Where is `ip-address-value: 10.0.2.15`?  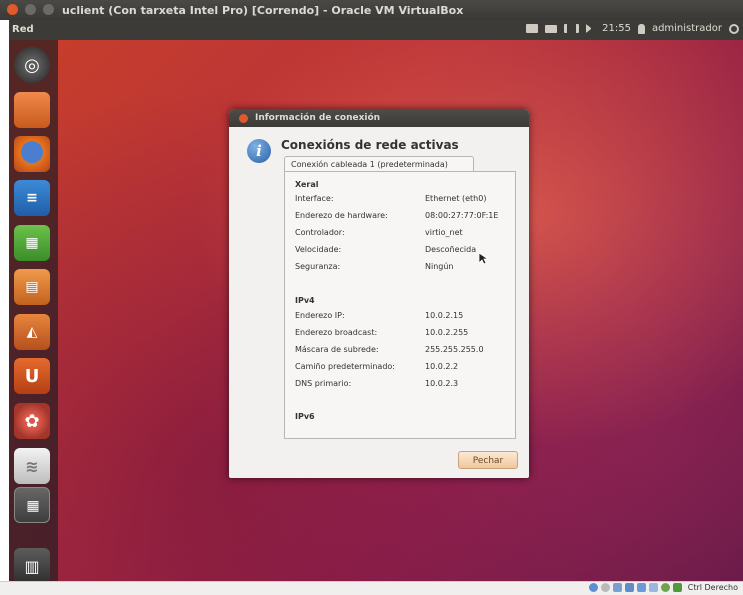
ip-address-value: 10.0.2.15 is located at coordinates (444, 315).